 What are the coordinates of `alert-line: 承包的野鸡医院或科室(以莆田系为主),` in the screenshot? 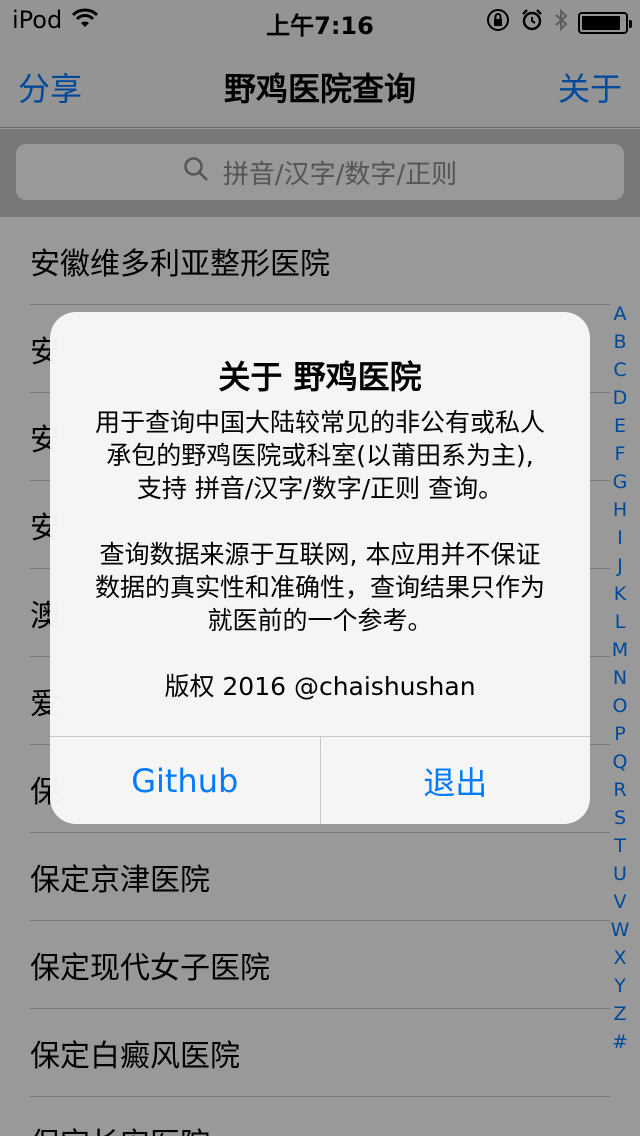 It's located at (320, 455).